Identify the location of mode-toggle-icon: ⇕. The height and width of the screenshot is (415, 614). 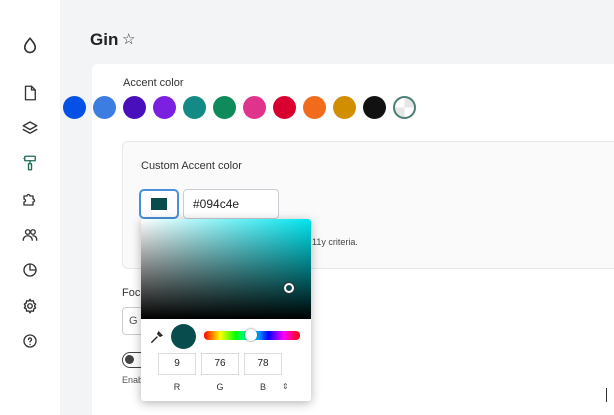
(285, 386).